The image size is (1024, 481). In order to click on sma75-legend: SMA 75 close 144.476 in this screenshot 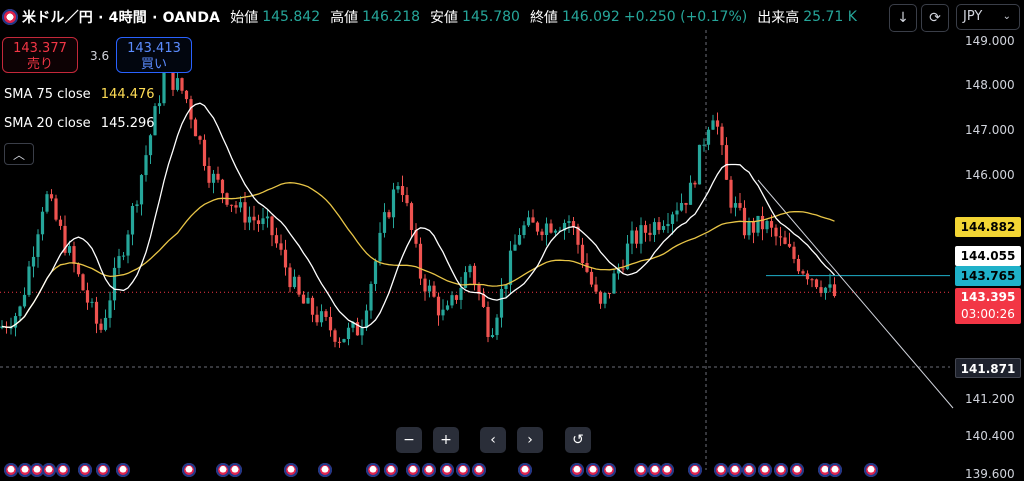, I will do `click(79, 94)`.